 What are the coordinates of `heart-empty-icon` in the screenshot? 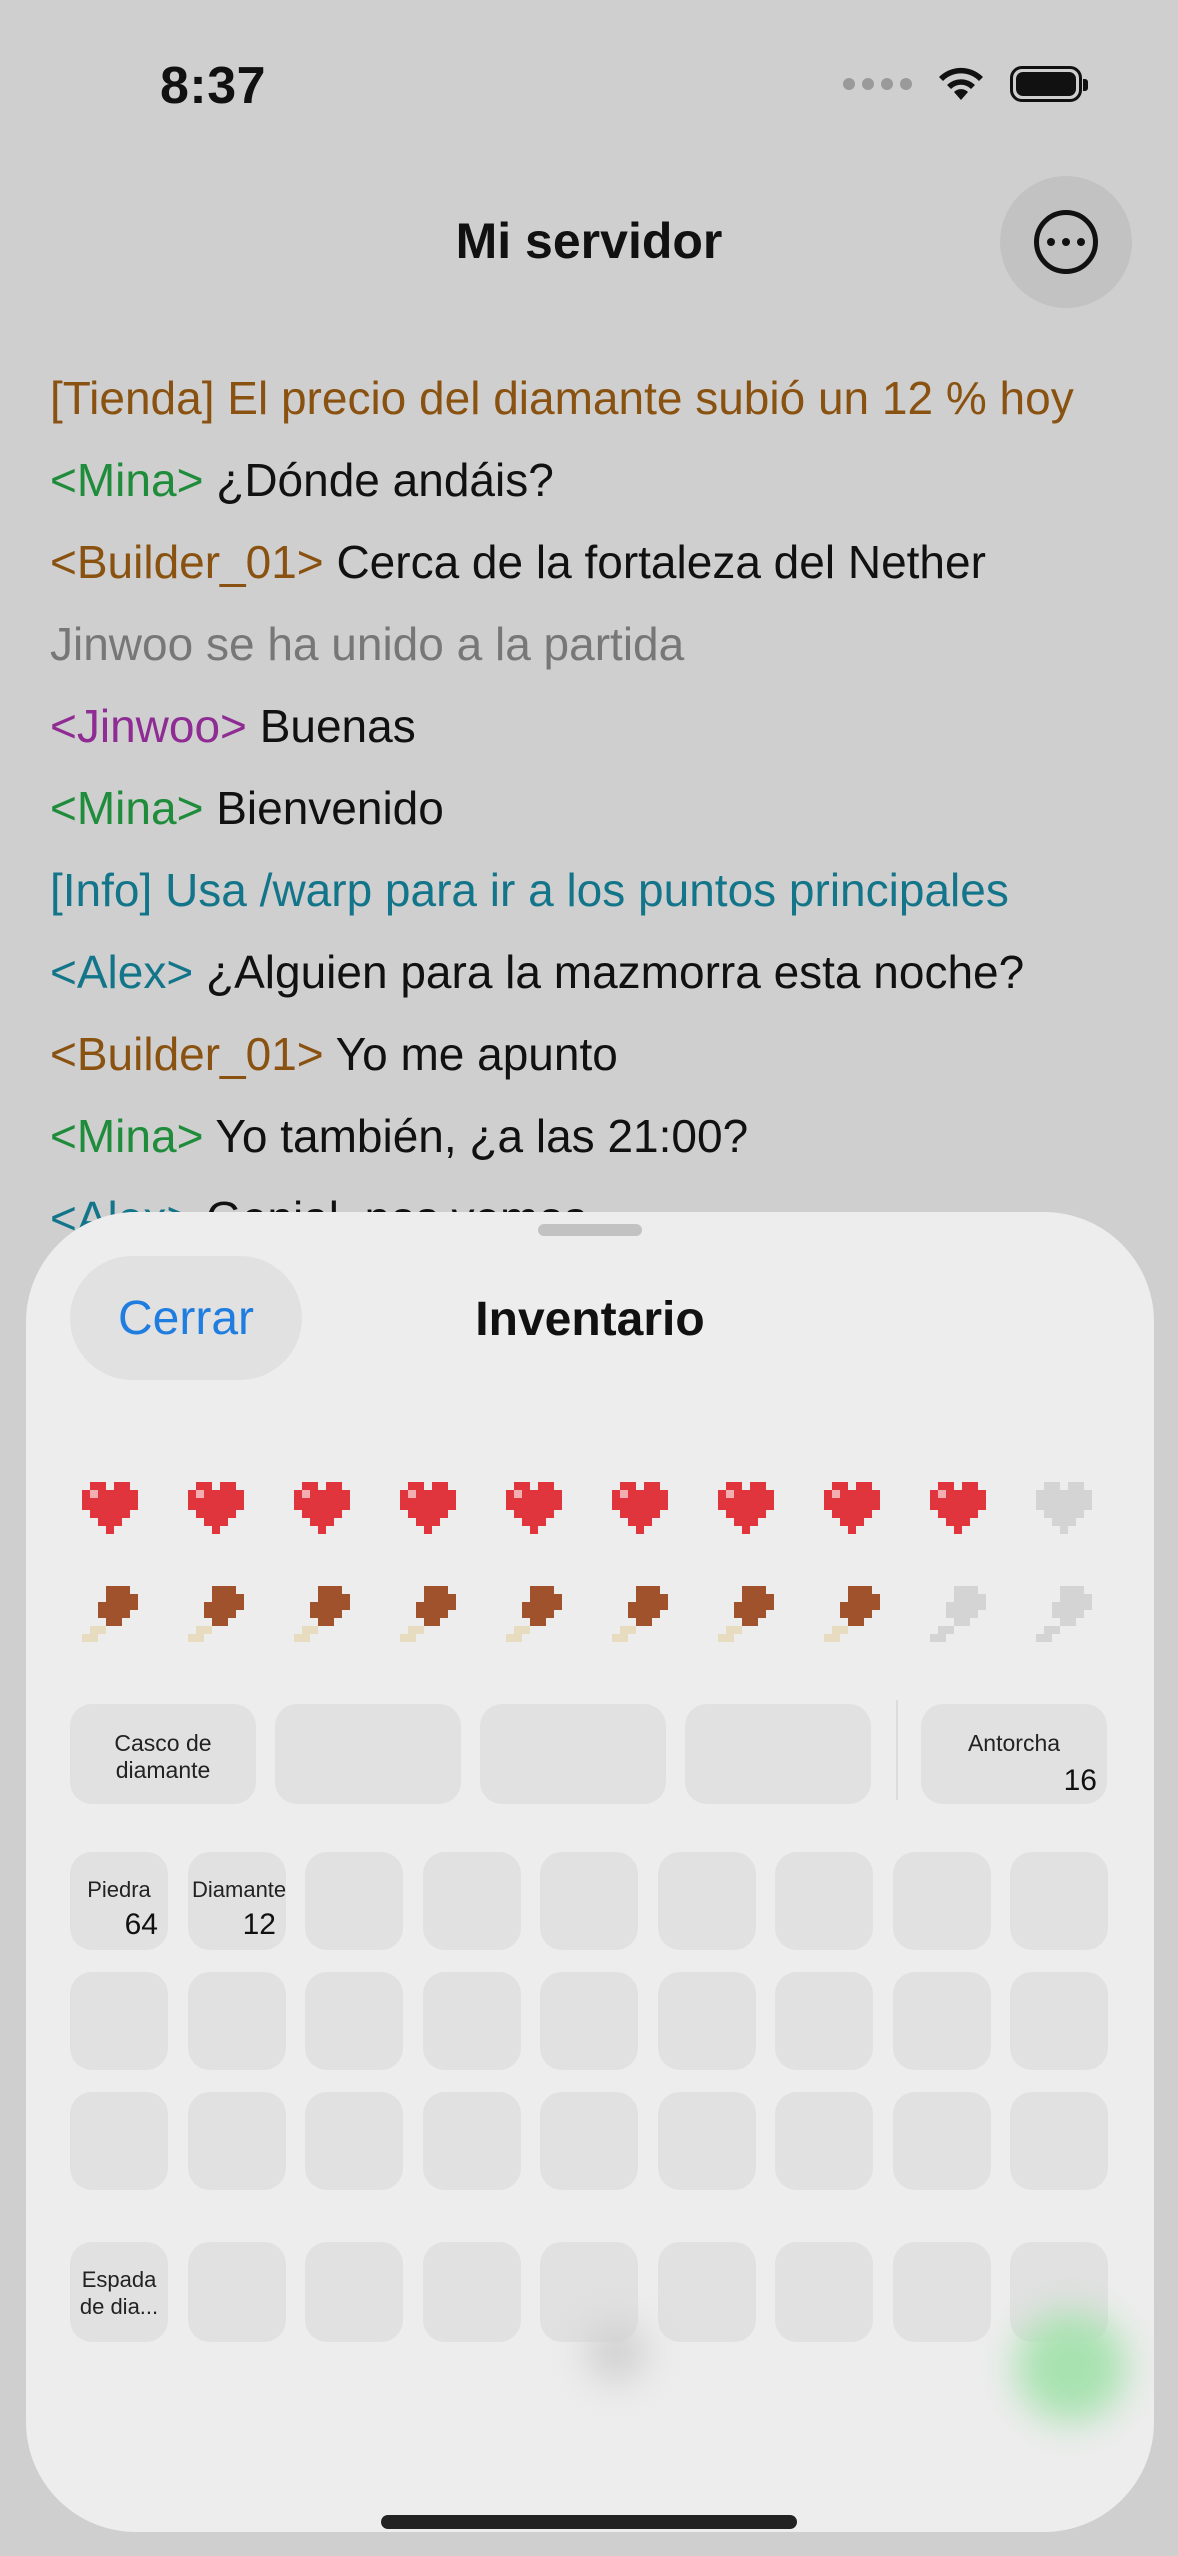 It's located at (1064, 1508).